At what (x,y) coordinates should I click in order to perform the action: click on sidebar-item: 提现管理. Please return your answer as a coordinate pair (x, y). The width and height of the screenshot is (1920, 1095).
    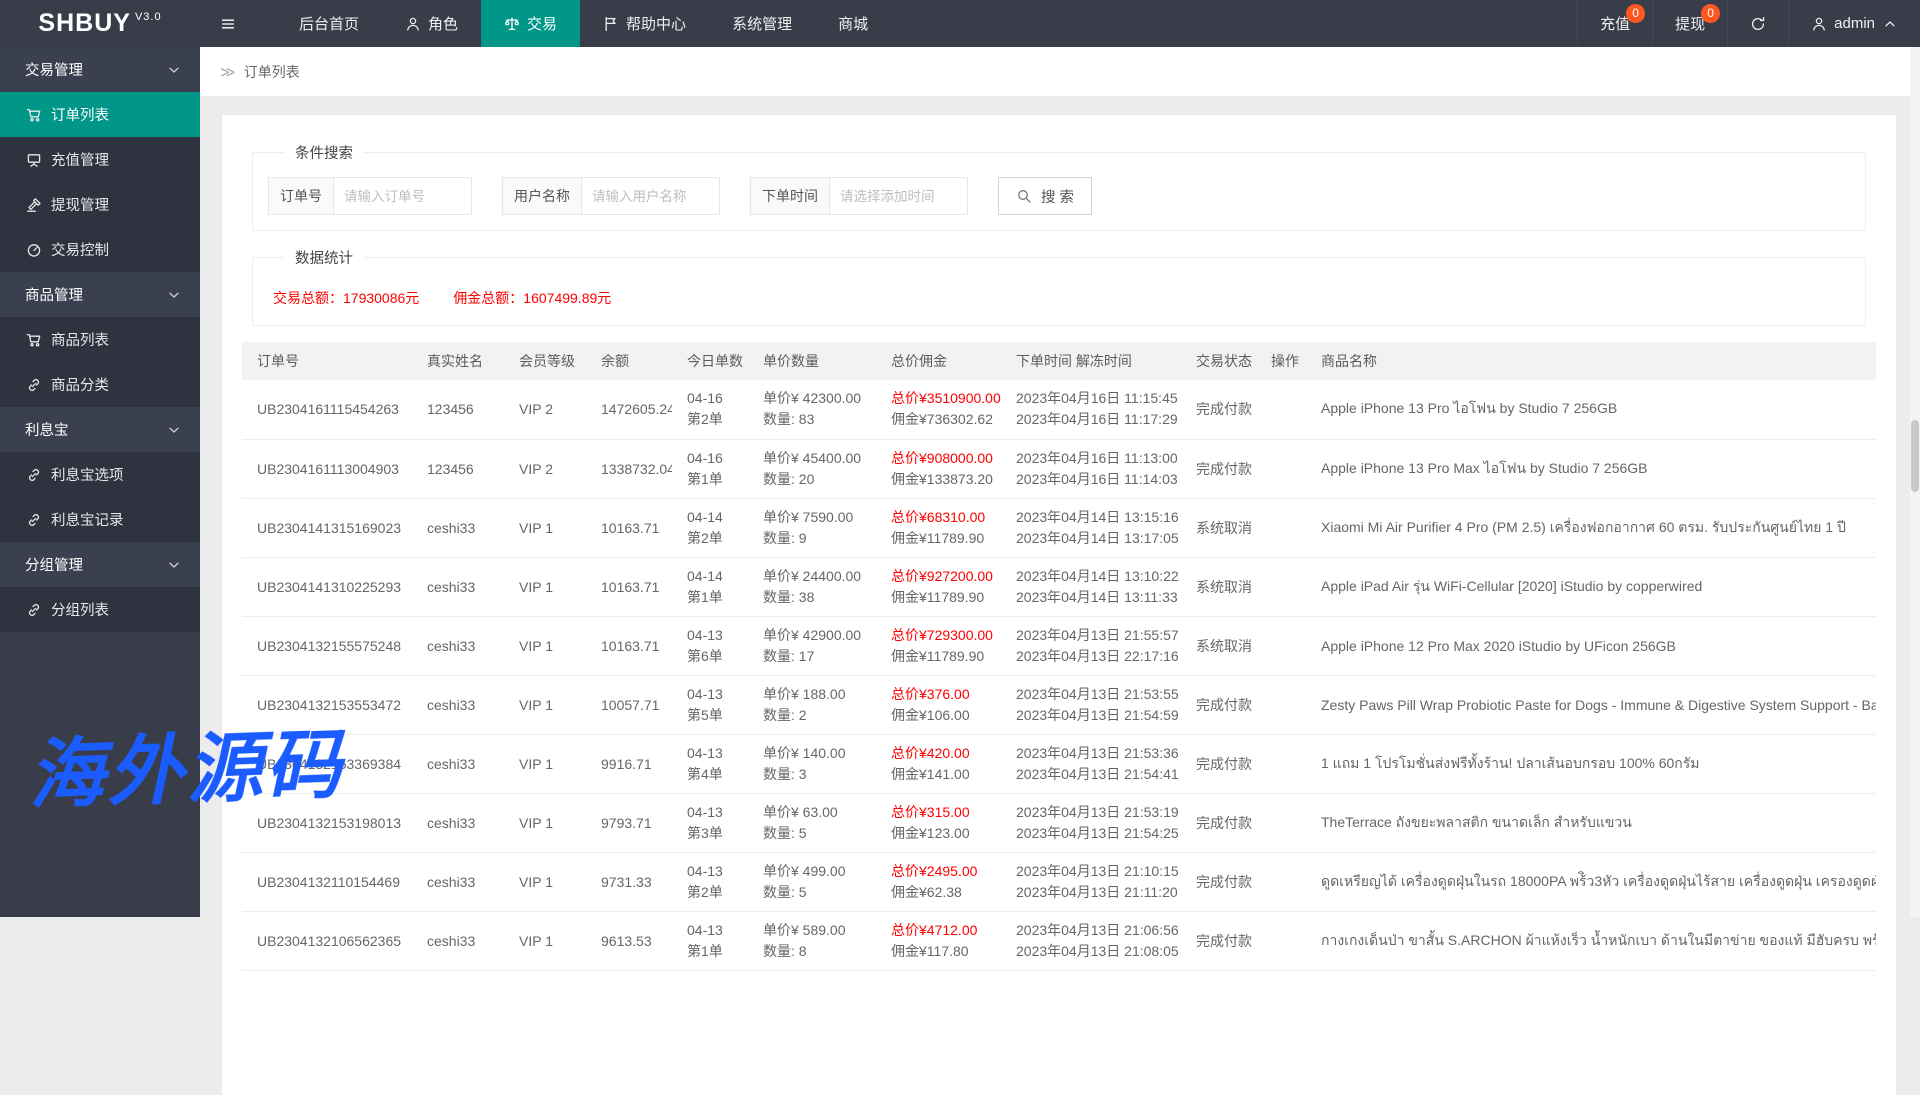
    Looking at the image, I should click on (100, 204).